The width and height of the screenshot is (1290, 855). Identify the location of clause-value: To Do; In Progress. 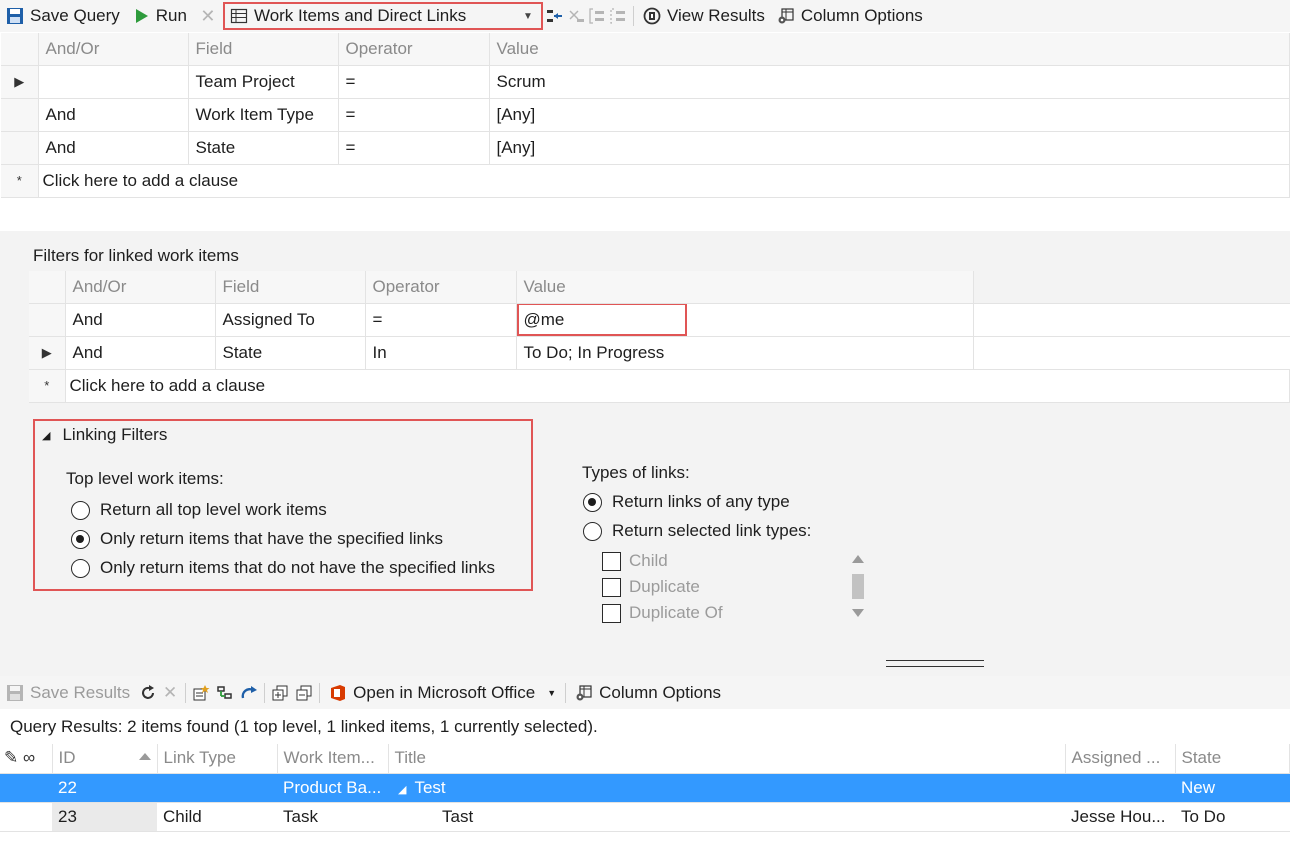
(745, 353).